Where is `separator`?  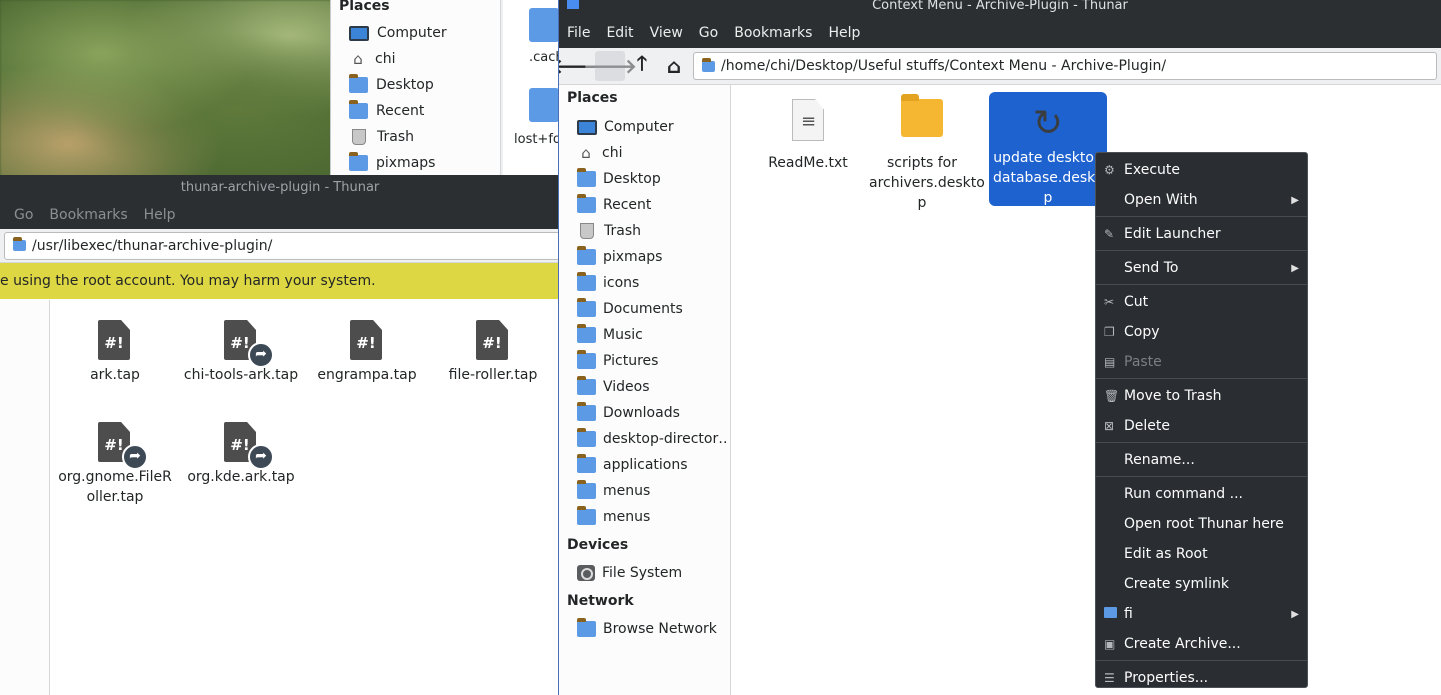 separator is located at coordinates (1201, 216).